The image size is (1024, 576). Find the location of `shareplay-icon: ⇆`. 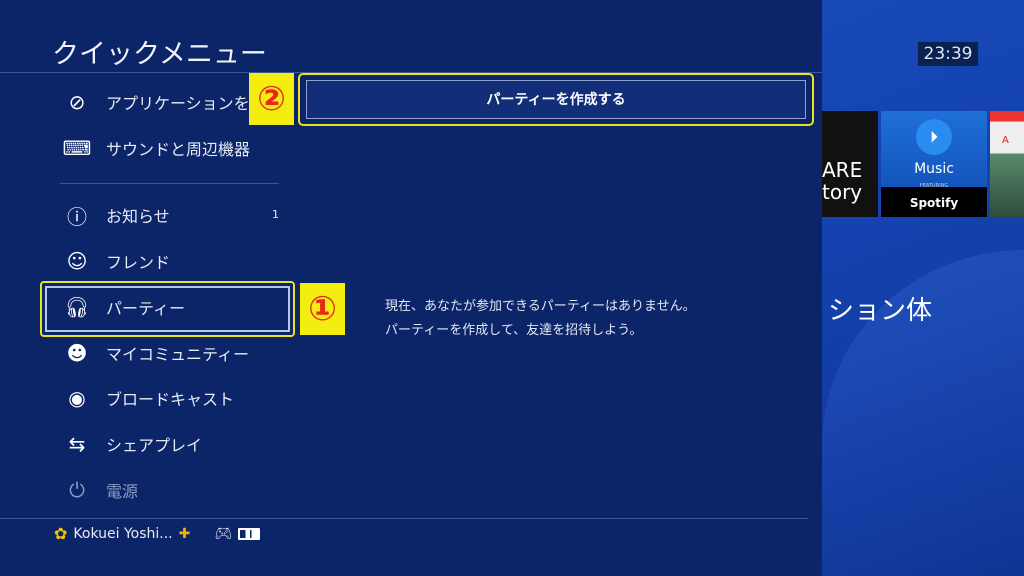

shareplay-icon: ⇆ is located at coordinates (77, 444).